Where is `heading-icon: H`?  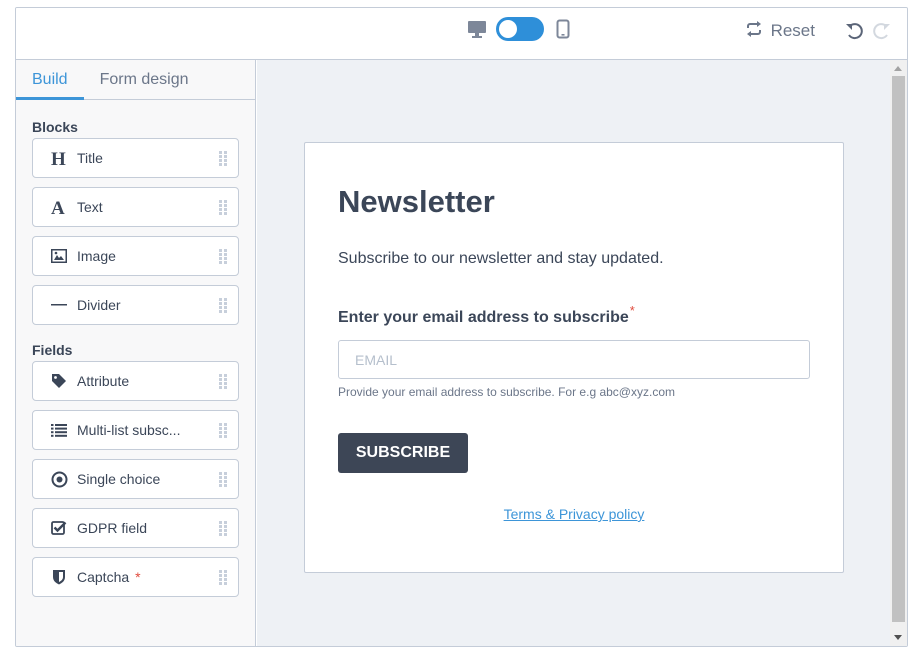 heading-icon: H is located at coordinates (59, 158).